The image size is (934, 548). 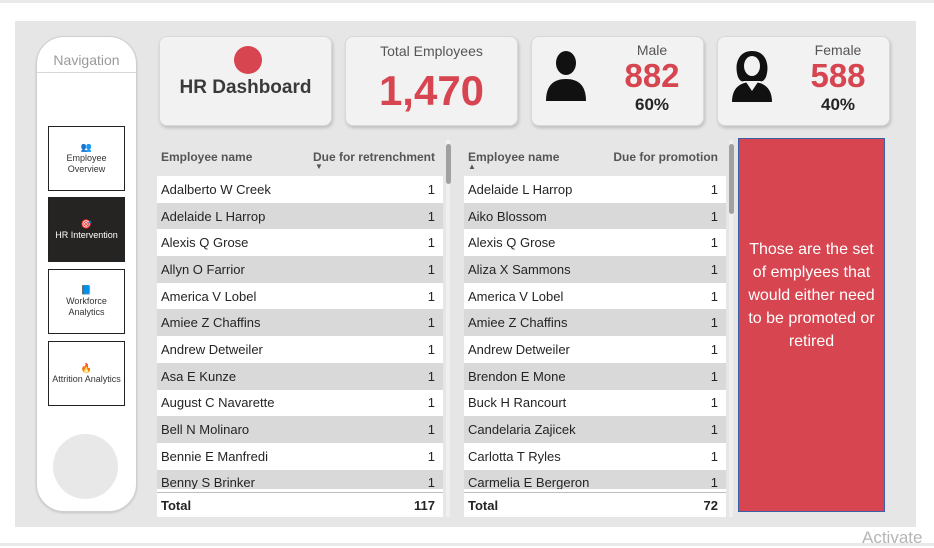 What do you see at coordinates (86, 223) in the screenshot?
I see `target-icon: 🎯` at bounding box center [86, 223].